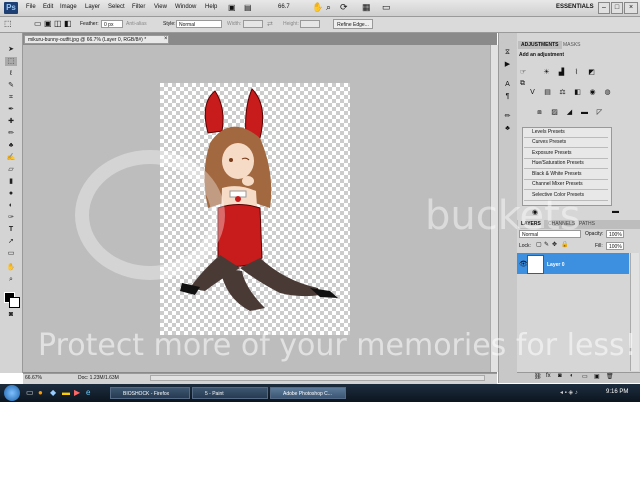  I want to click on preset-item: Exposure Presets, so click(566, 154).